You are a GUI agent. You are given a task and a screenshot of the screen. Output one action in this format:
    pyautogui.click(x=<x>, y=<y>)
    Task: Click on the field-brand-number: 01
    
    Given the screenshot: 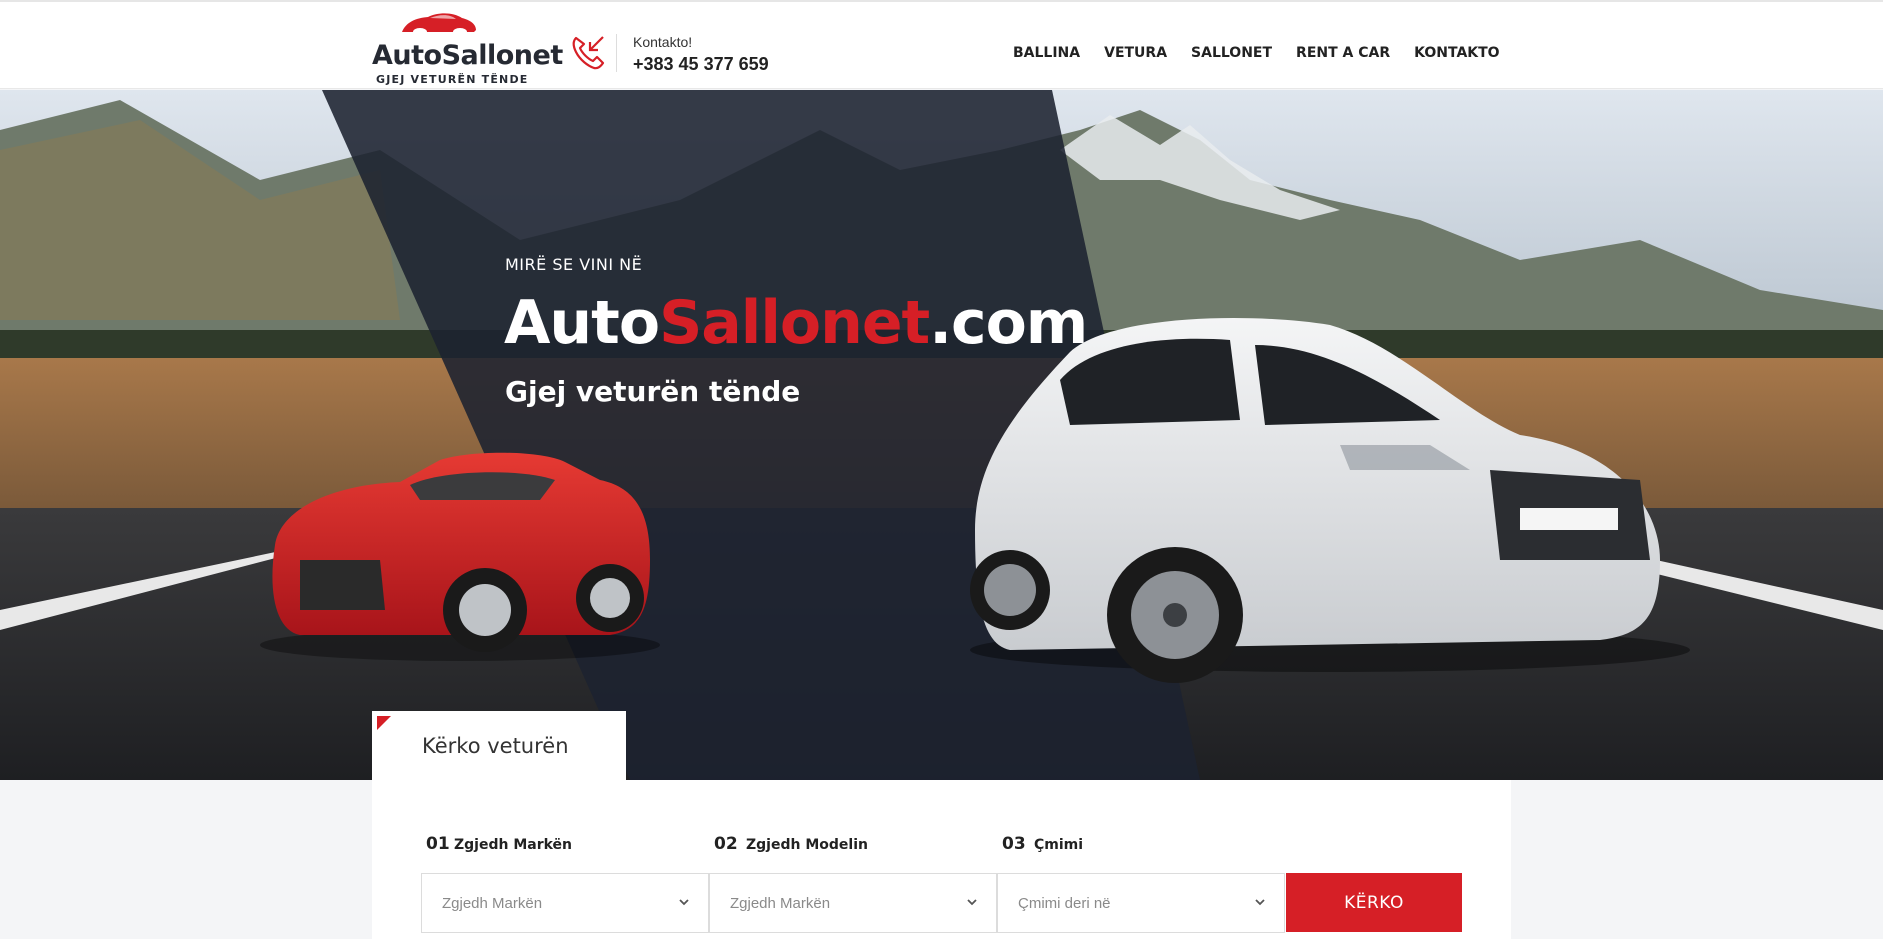 What is the action you would take?
    pyautogui.click(x=438, y=844)
    